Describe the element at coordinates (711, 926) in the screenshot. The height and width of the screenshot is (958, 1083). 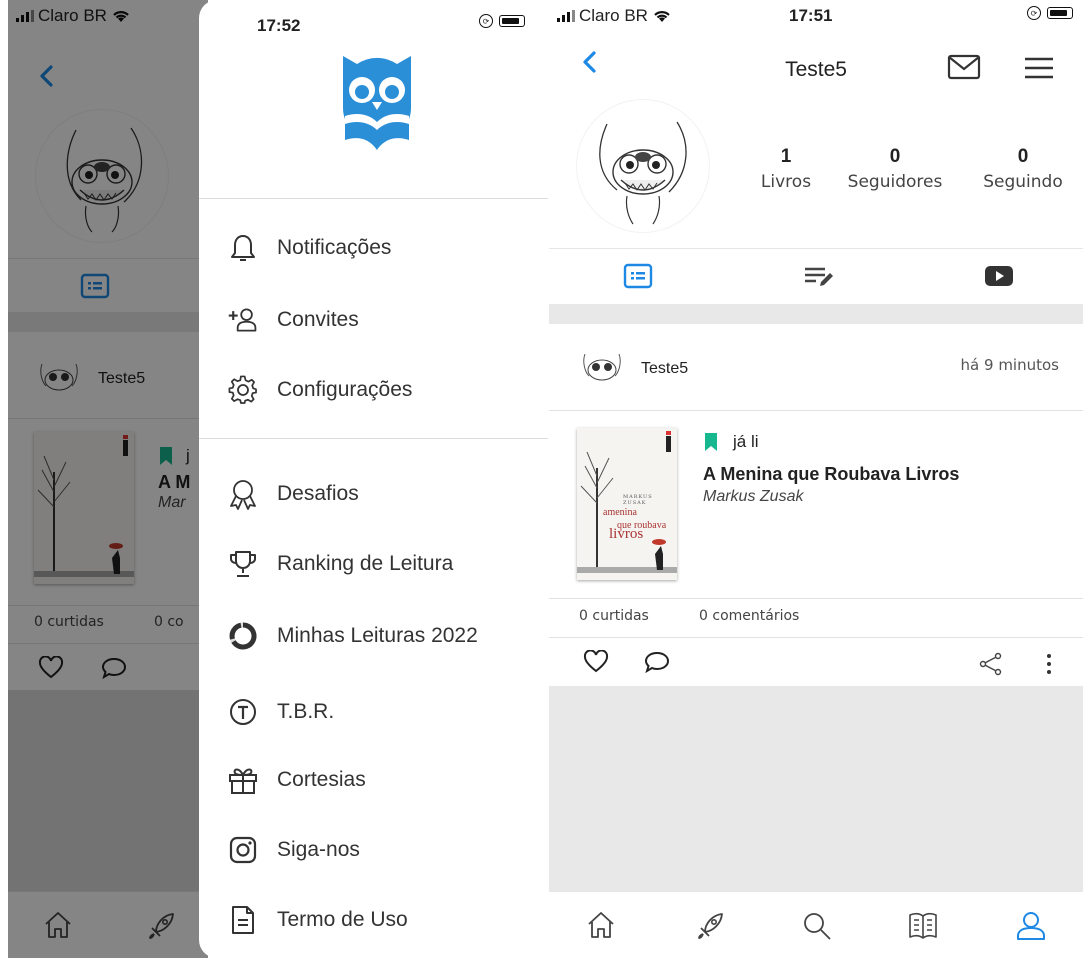
I see `rocket-icon` at that location.